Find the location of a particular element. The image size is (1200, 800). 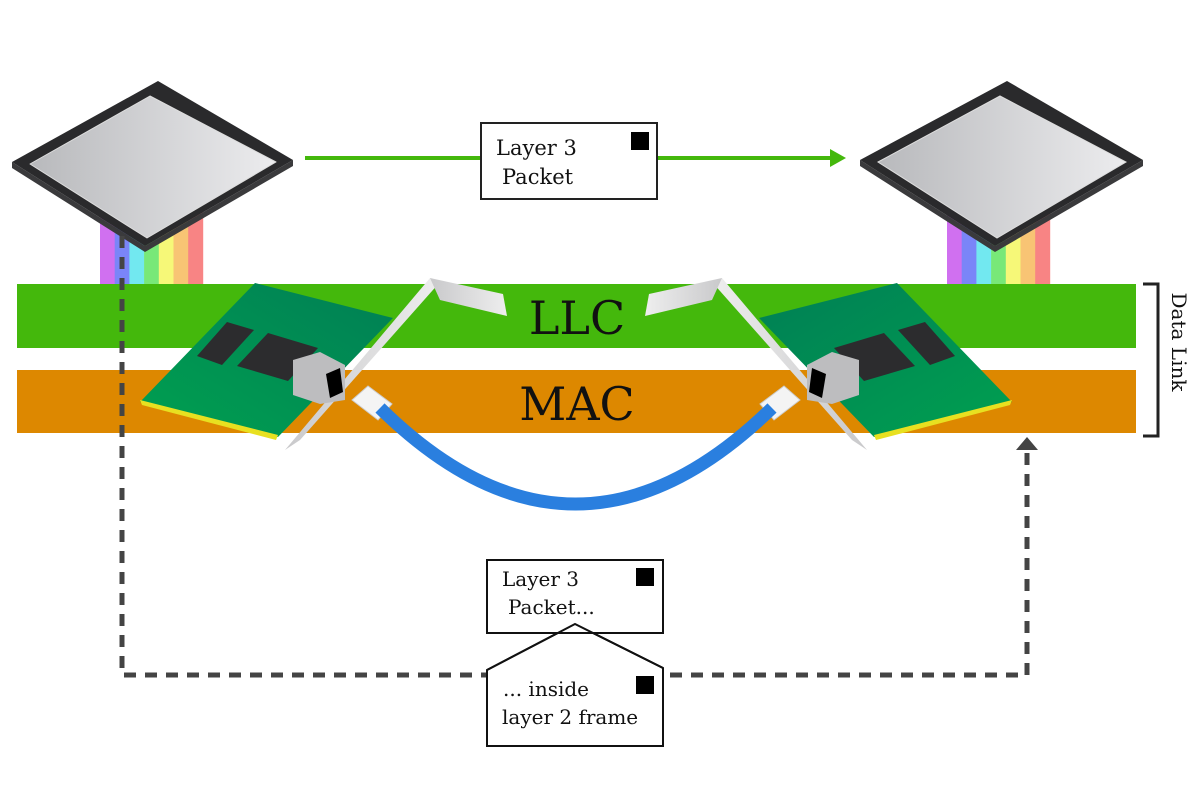

llc-label: LLC is located at coordinates (577, 318).